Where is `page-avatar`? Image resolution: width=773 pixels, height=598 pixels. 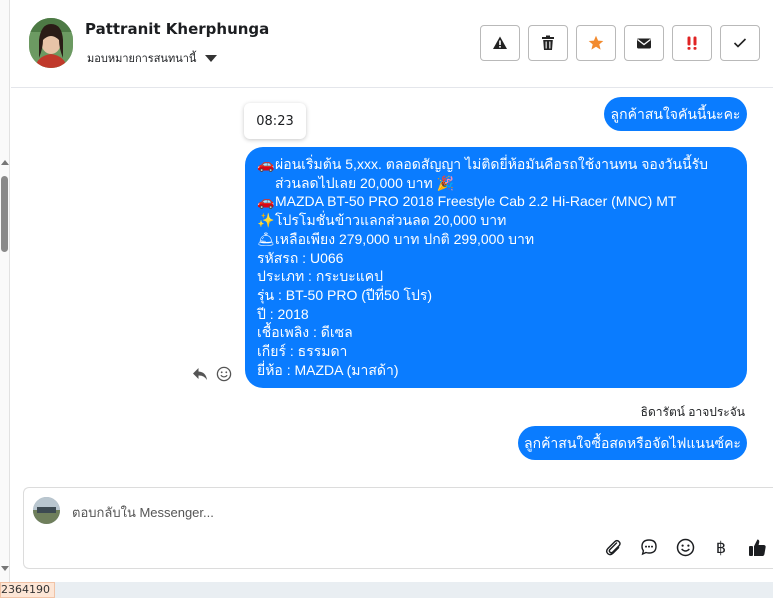 page-avatar is located at coordinates (46, 510).